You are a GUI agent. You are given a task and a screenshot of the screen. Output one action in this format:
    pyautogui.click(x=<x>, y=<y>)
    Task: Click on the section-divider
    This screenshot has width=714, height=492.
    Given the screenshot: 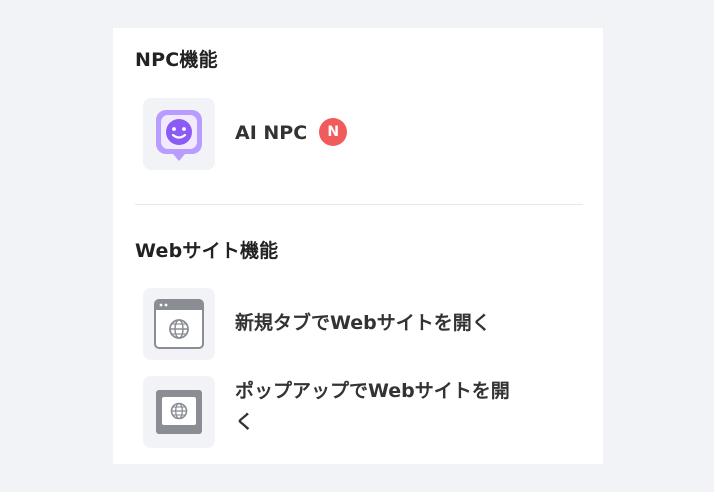 What is the action you would take?
    pyautogui.click(x=359, y=204)
    